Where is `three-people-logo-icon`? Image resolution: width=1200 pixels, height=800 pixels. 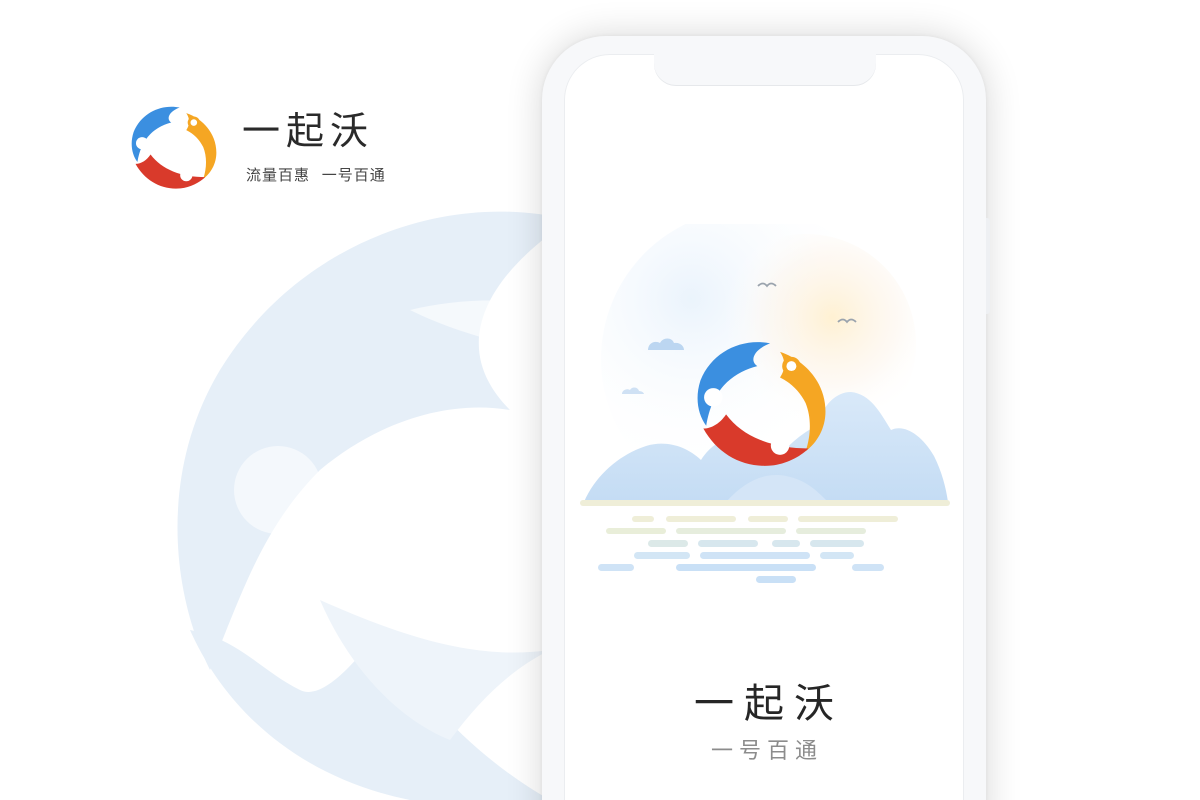 three-people-logo-icon is located at coordinates (174, 147).